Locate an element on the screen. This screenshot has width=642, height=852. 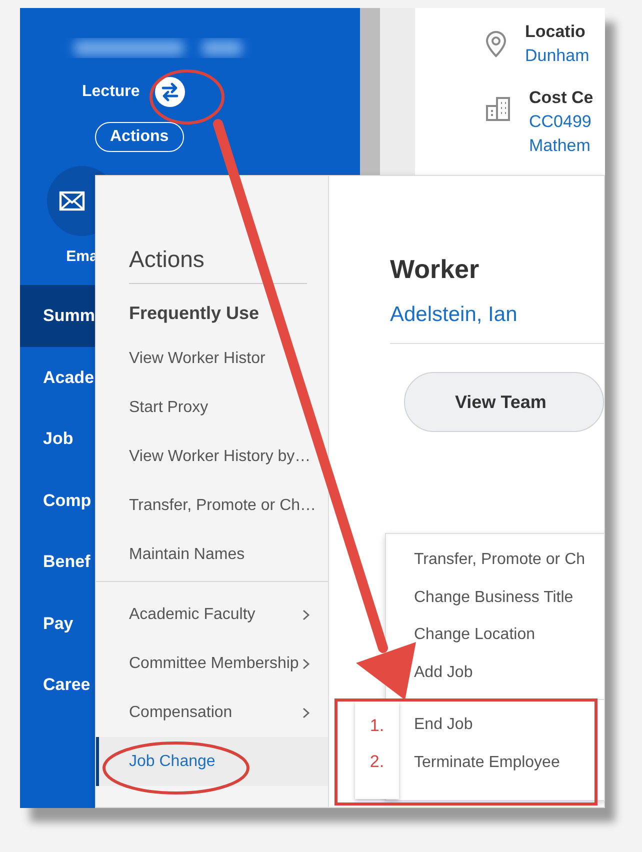
detail-label: Locatio is located at coordinates (555, 32).